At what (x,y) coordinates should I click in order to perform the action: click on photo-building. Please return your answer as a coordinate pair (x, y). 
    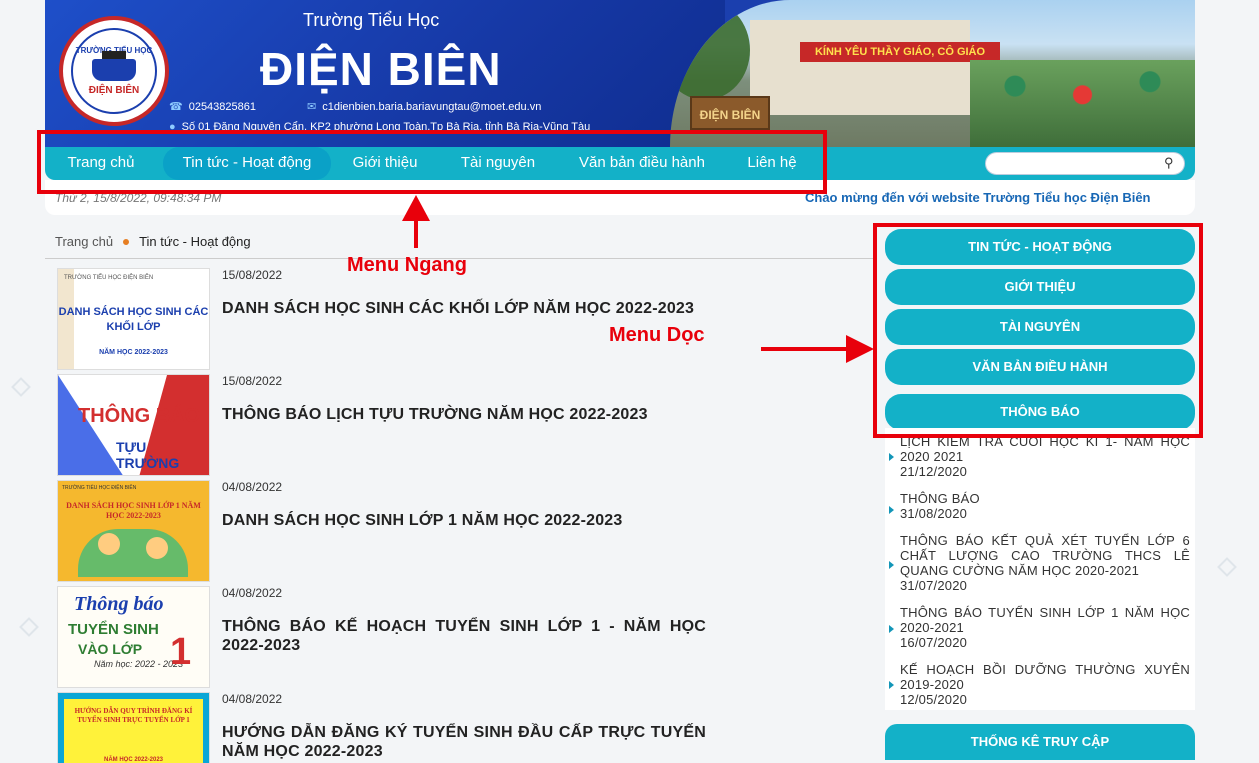
    Looking at the image, I should click on (860, 67).